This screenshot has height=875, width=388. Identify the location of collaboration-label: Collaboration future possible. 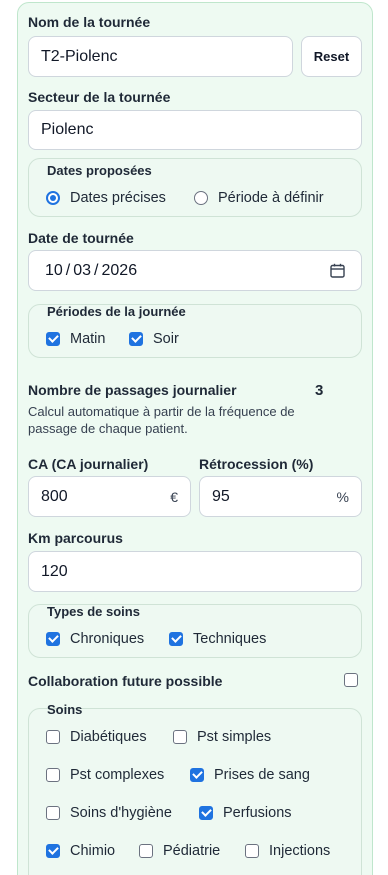
(125, 681).